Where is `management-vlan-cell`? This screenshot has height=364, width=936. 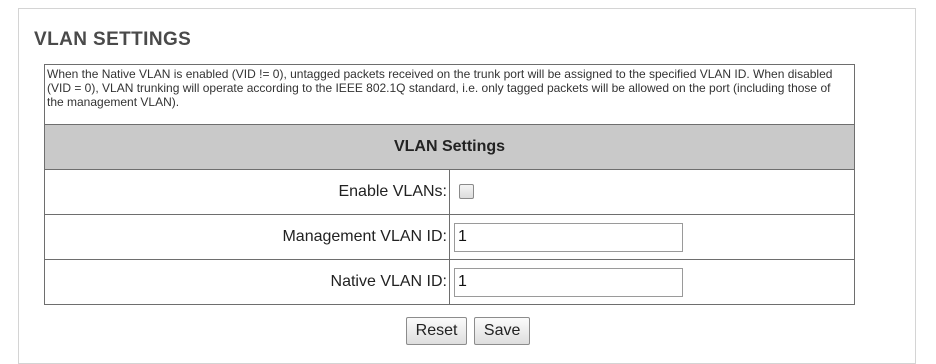 management-vlan-cell is located at coordinates (652, 237).